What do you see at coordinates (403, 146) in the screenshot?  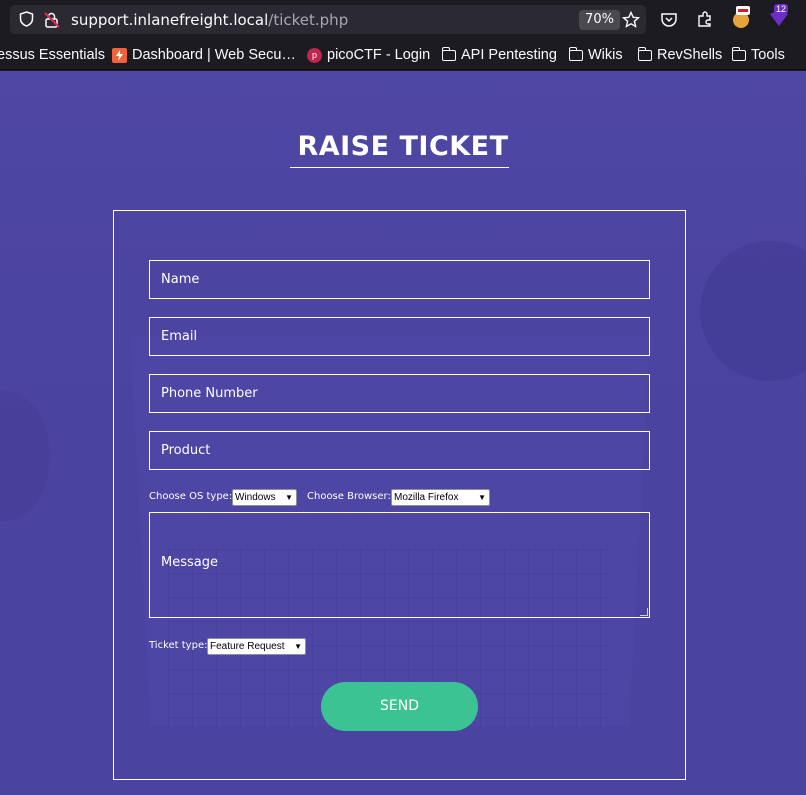 I see `page-title: RAISE TICKET` at bounding box center [403, 146].